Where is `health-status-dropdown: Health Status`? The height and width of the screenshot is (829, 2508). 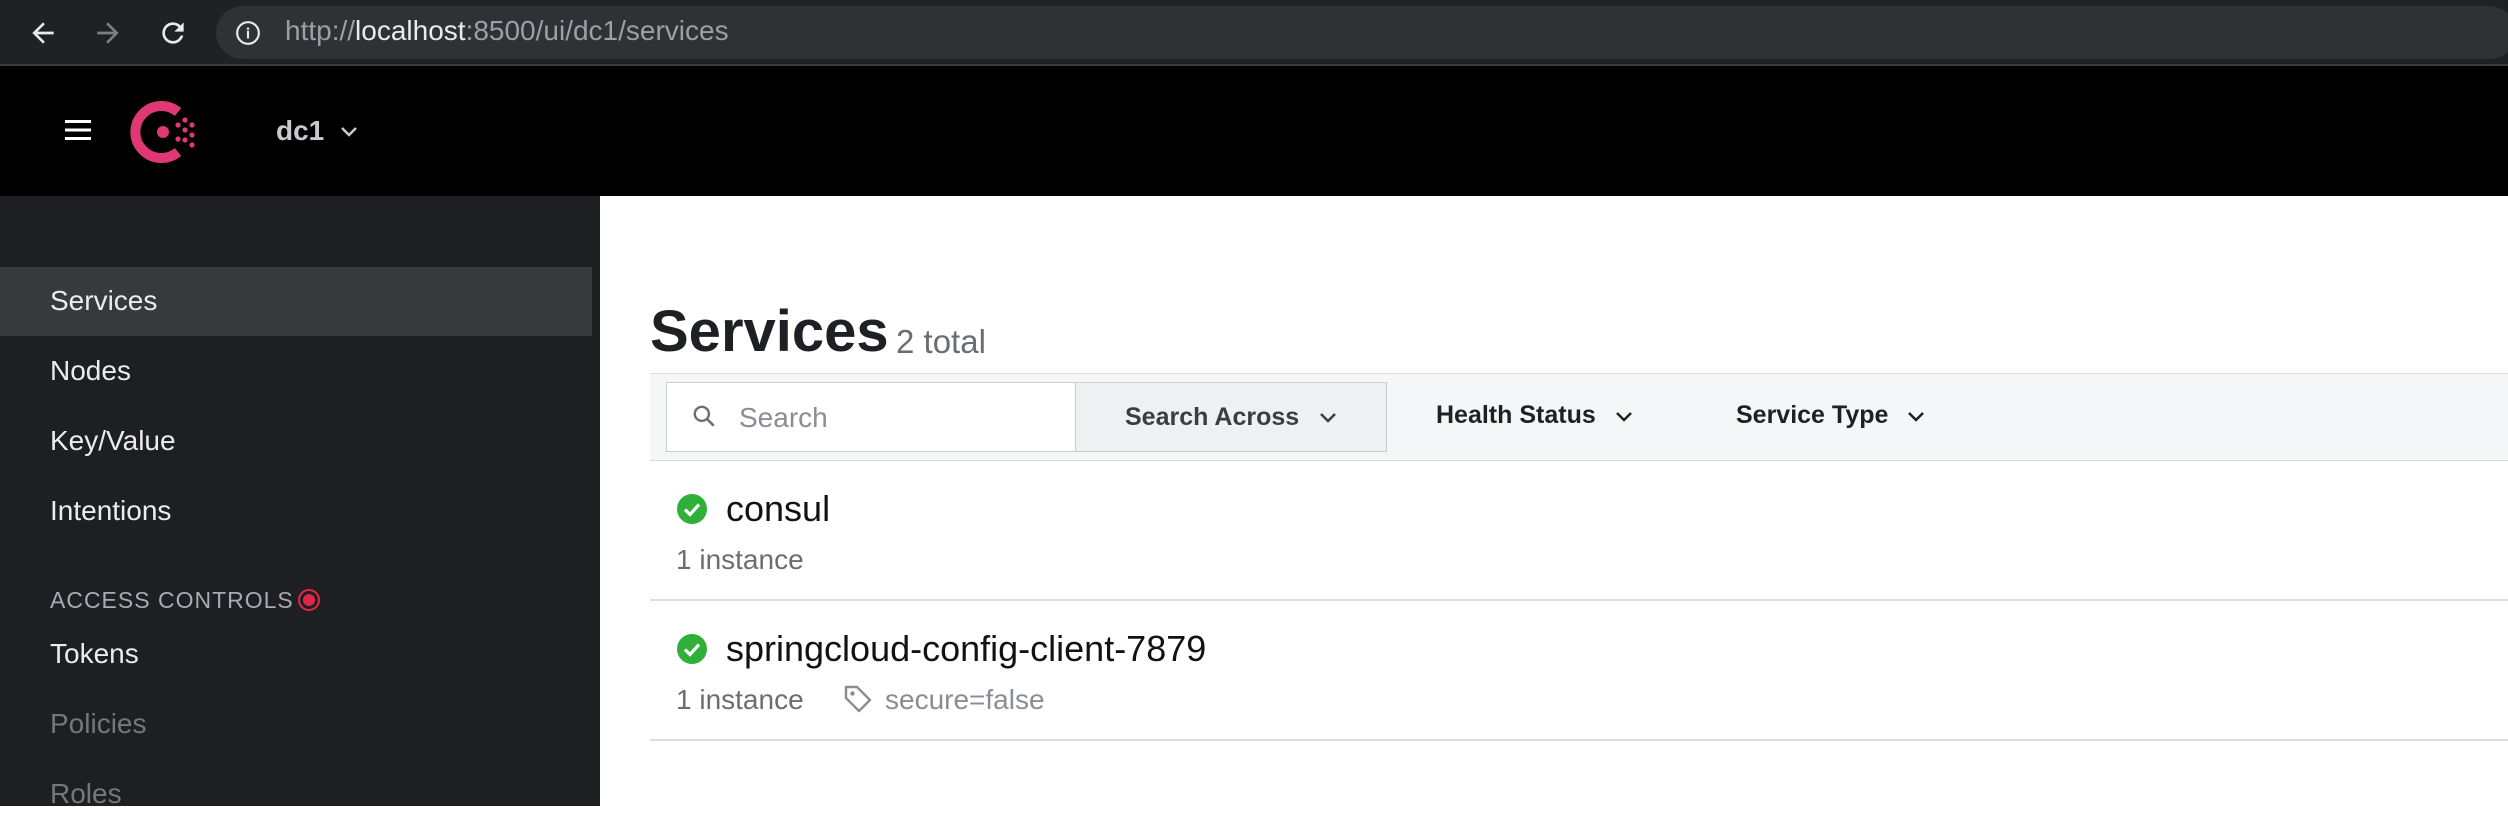
health-status-dropdown: Health Status is located at coordinates (1534, 415).